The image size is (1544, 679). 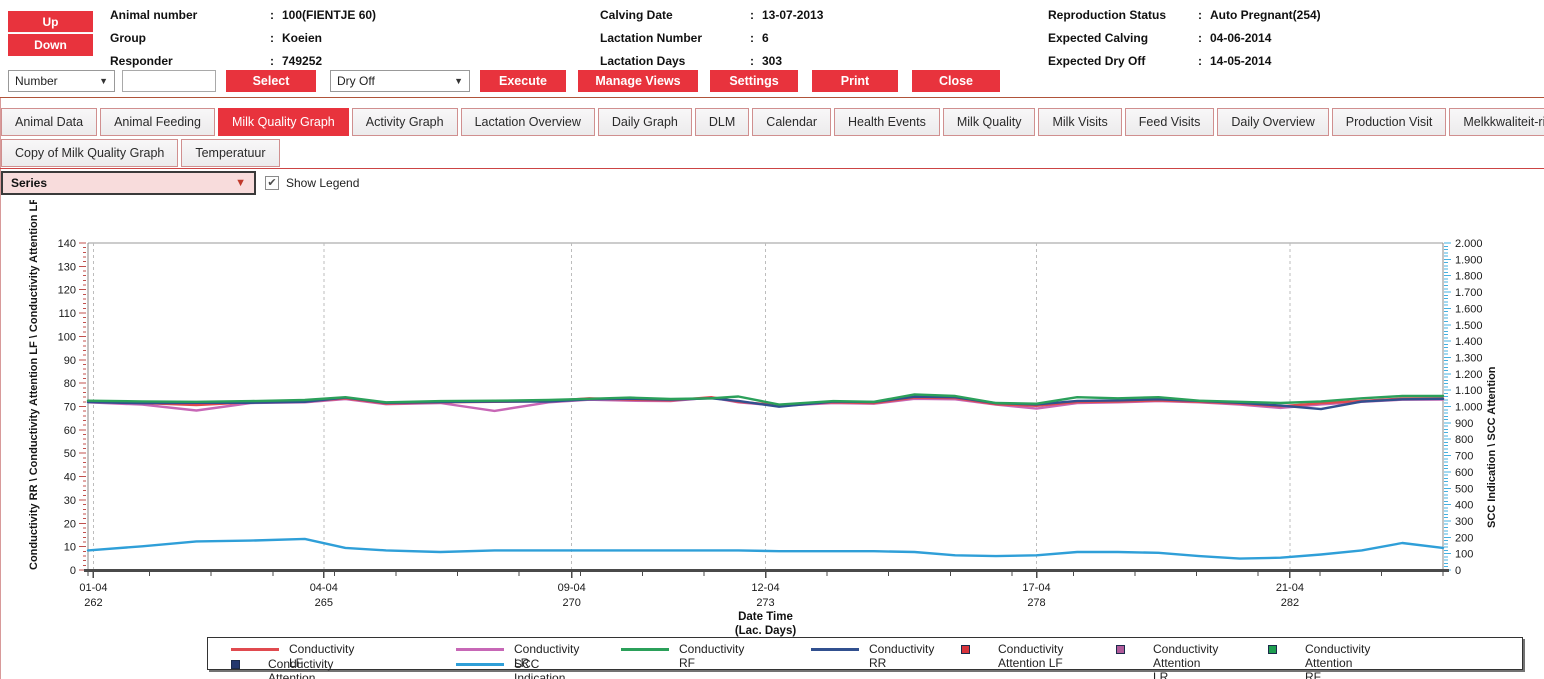 I want to click on series-dropdown-value: Series, so click(x=29, y=183).